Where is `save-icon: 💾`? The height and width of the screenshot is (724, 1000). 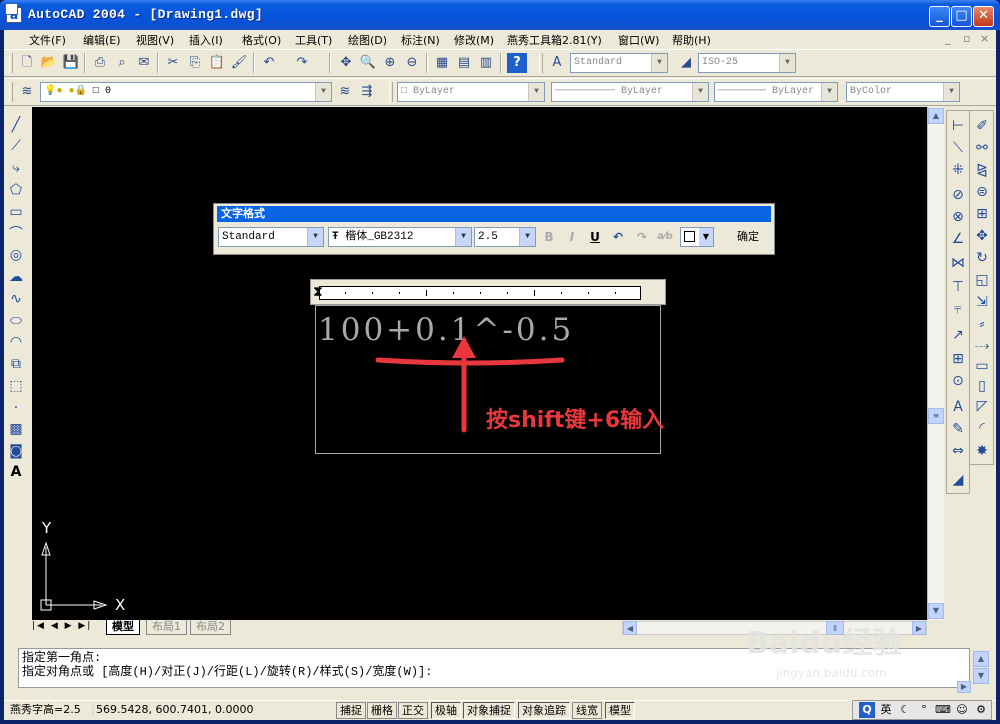 save-icon: 💾 is located at coordinates (71, 63).